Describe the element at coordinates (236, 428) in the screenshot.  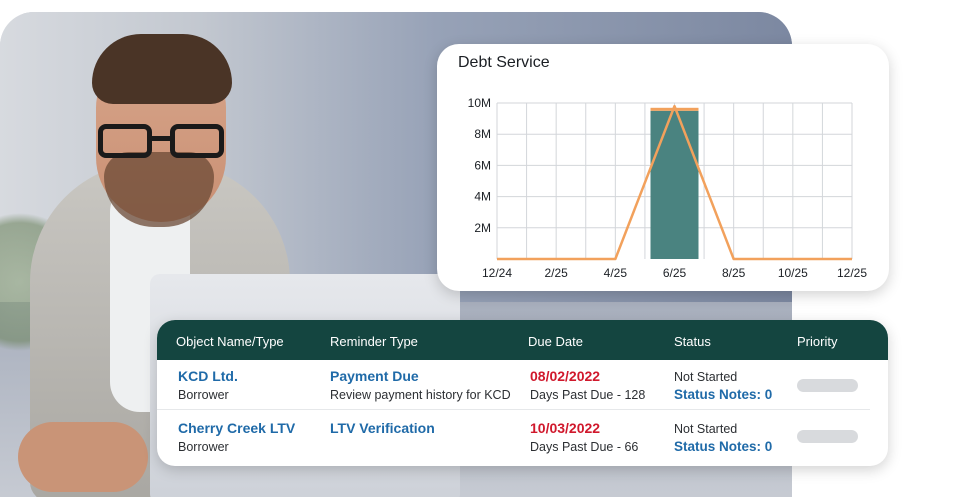
I see `object-name-link: Cherry Creek LTV` at that location.